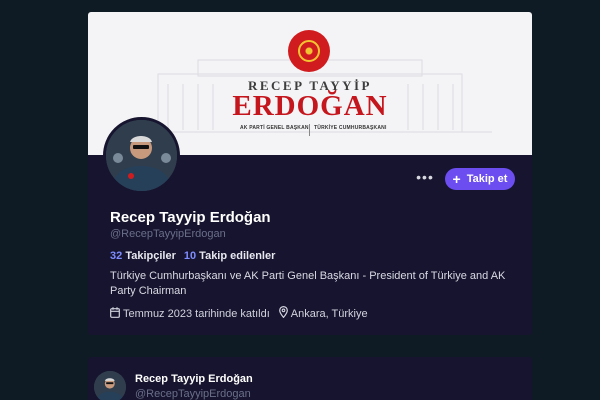  I want to click on plus-icon: +, so click(456, 179).